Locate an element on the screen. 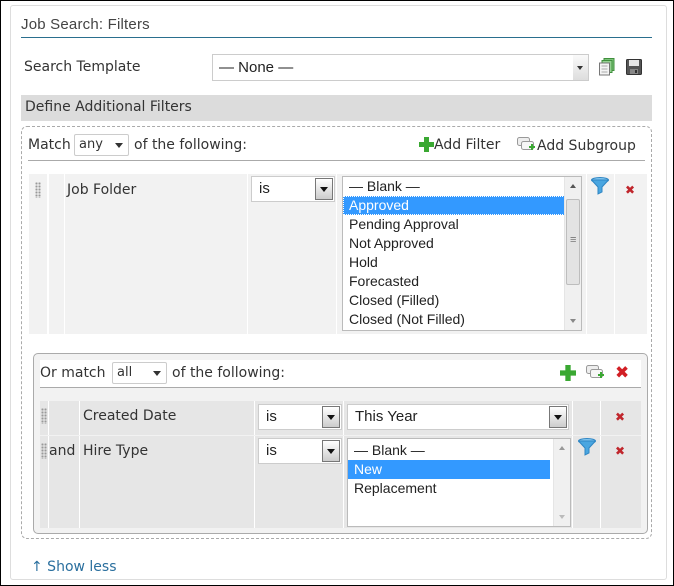 This screenshot has width=674, height=586. filter-row: Created Date is This Year ✖ is located at coordinates (340, 418).